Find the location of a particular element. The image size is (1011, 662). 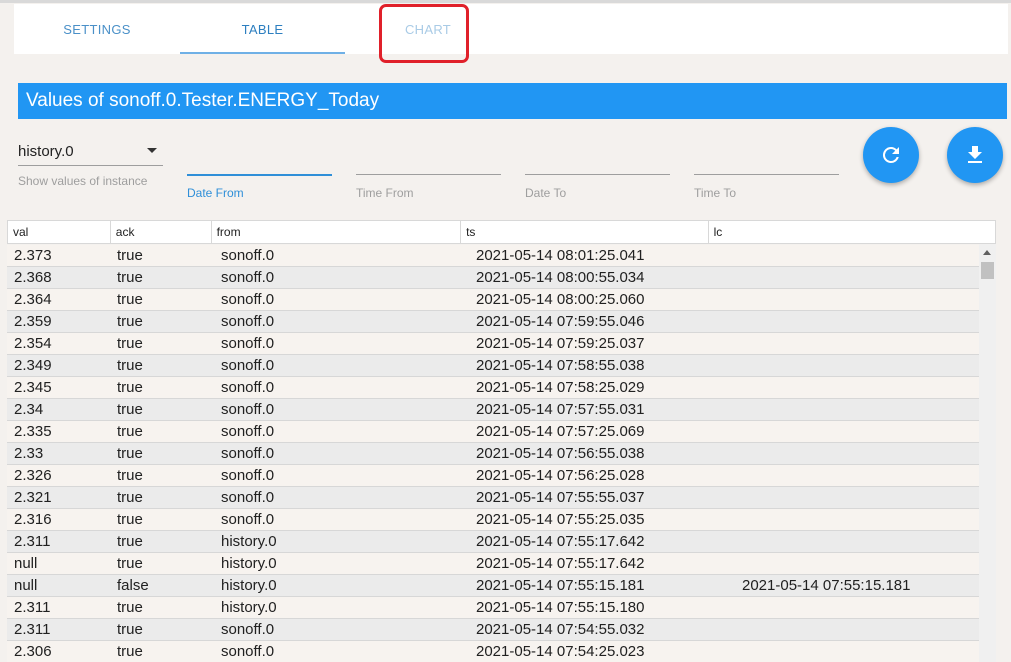

tab-table: TABLE is located at coordinates (262, 29).